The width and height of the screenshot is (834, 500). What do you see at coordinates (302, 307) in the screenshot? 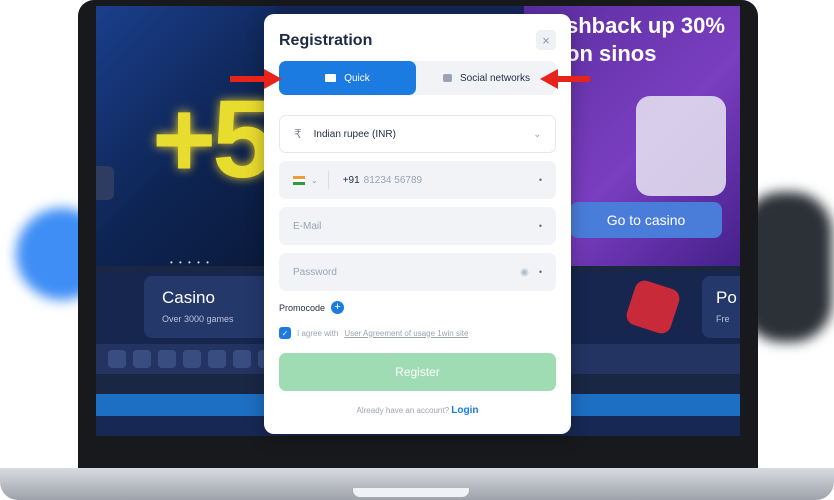
I see `promocode-label: Promocode` at bounding box center [302, 307].